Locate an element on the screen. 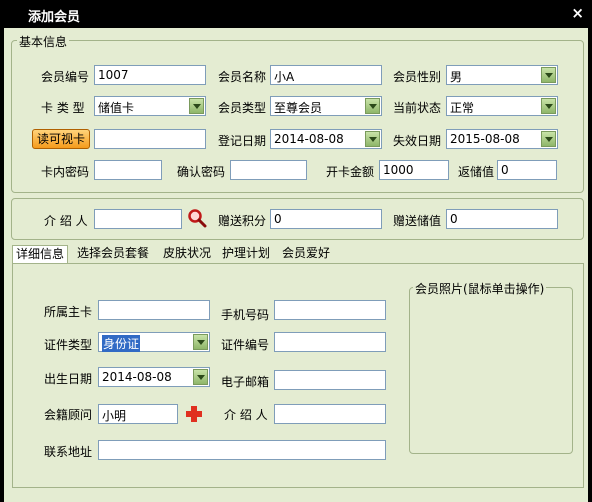 The image size is (592, 502). expire-date-value: 2015-08-08 is located at coordinates (485, 139).